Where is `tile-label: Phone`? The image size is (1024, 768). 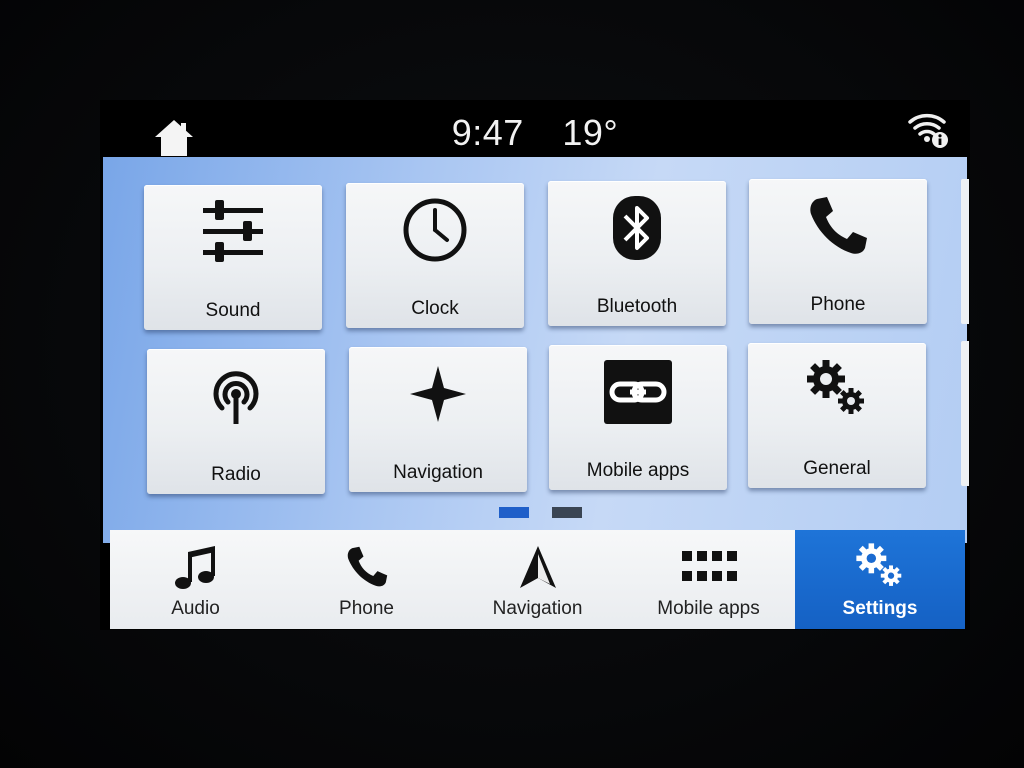
tile-label: Phone is located at coordinates (838, 304).